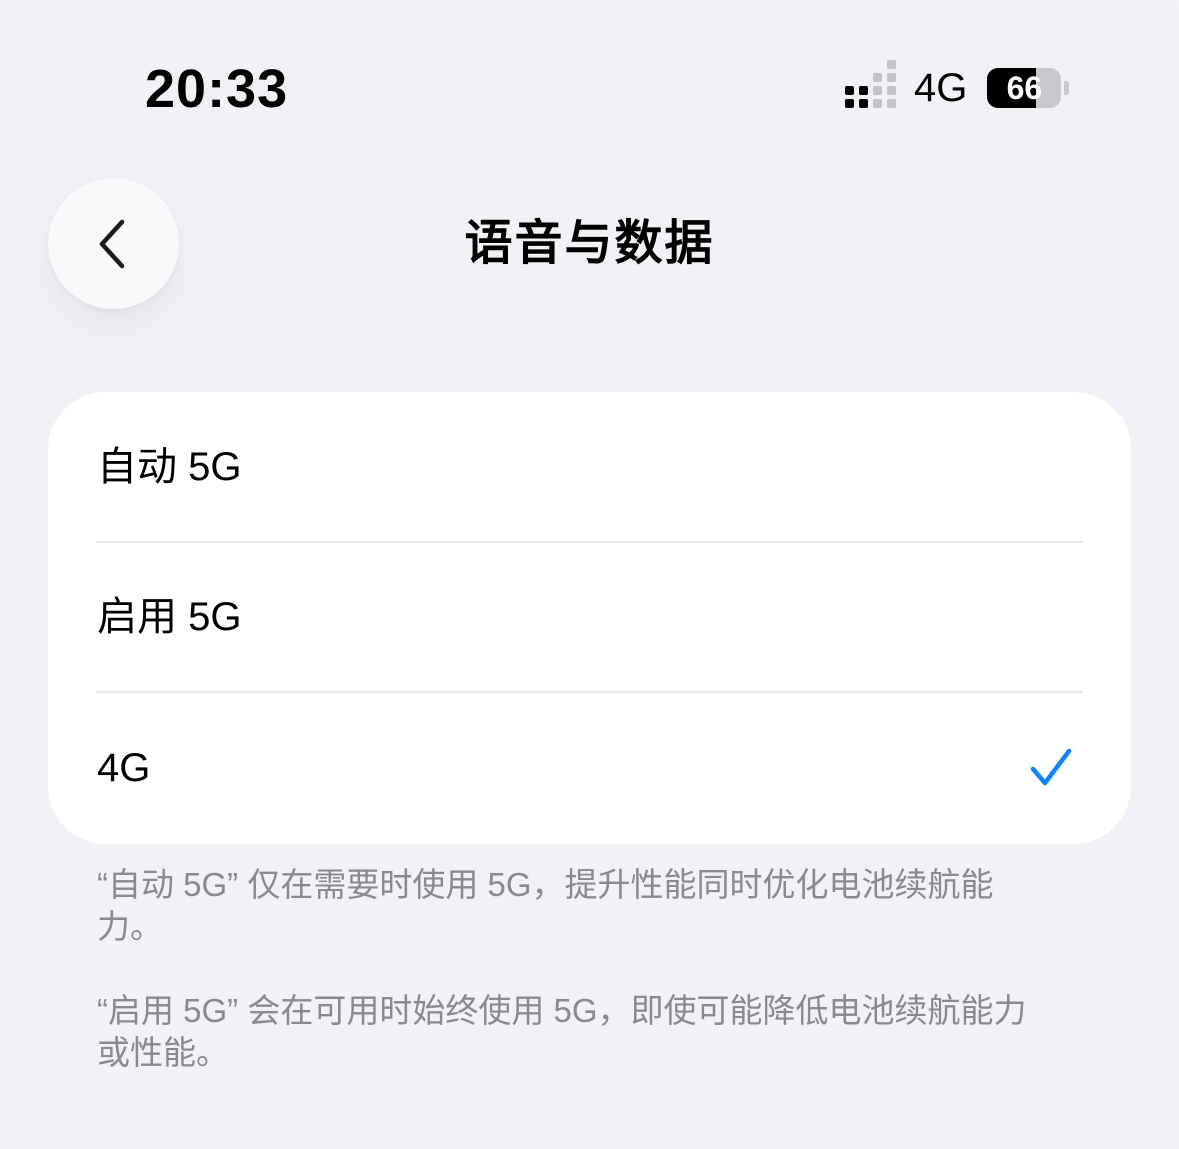 Image resolution: width=1179 pixels, height=1149 pixels. I want to click on auto-5g-description: “自动 5G” 仅在需要时使用 5G，提升性能同时优化电池续航能力。, so click(545, 905).